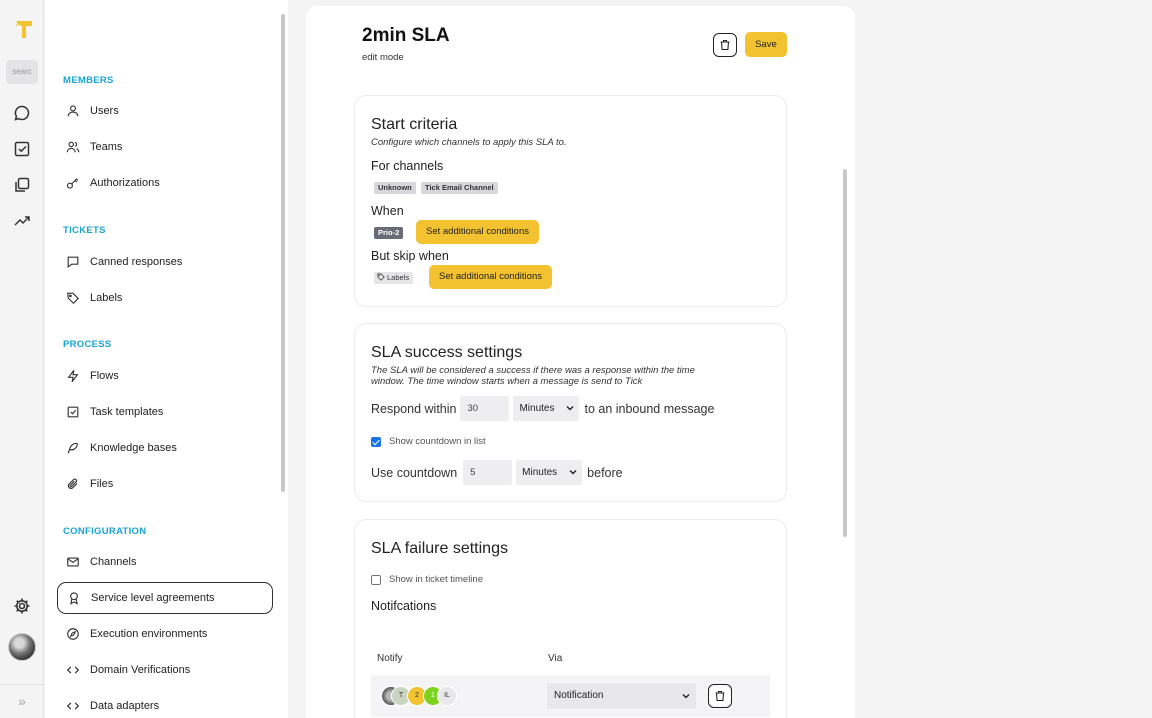 Image resolution: width=1152 pixels, height=718 pixels. Describe the element at coordinates (404, 606) in the screenshot. I see `notifications-title: Notifcations` at that location.